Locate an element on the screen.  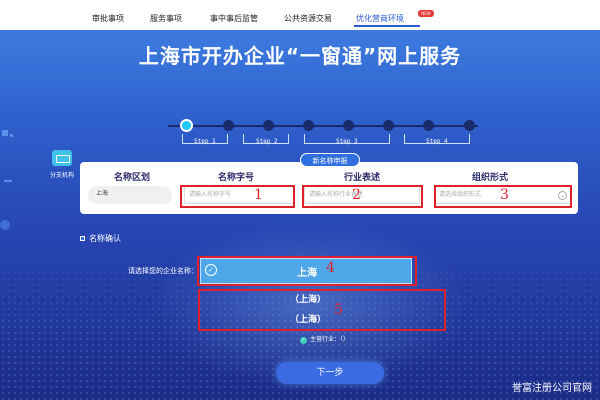
new-badge: NEW is located at coordinates (426, 13).